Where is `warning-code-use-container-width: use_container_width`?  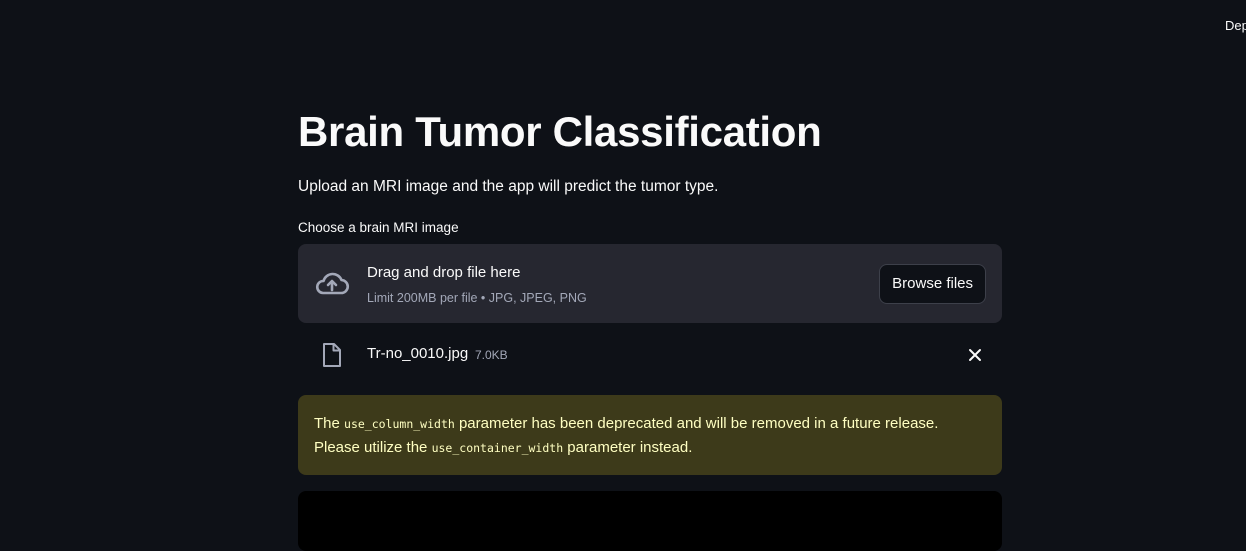
warning-code-use-container-width: use_container_width is located at coordinates (497, 448).